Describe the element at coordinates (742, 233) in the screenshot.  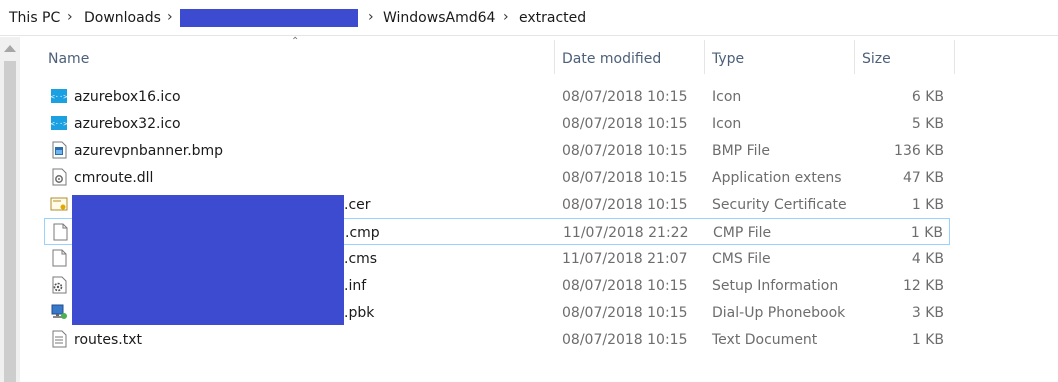
I see `file-type: CMP File` at that location.